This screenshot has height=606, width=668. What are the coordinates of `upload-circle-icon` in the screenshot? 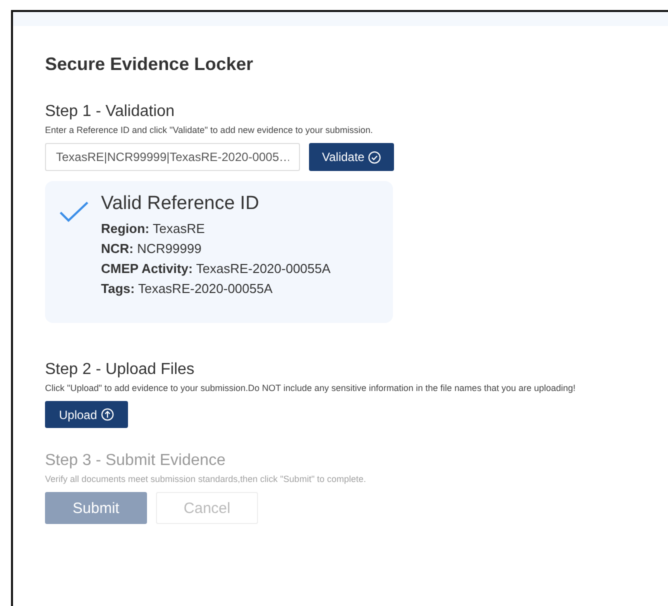 It's located at (107, 414).